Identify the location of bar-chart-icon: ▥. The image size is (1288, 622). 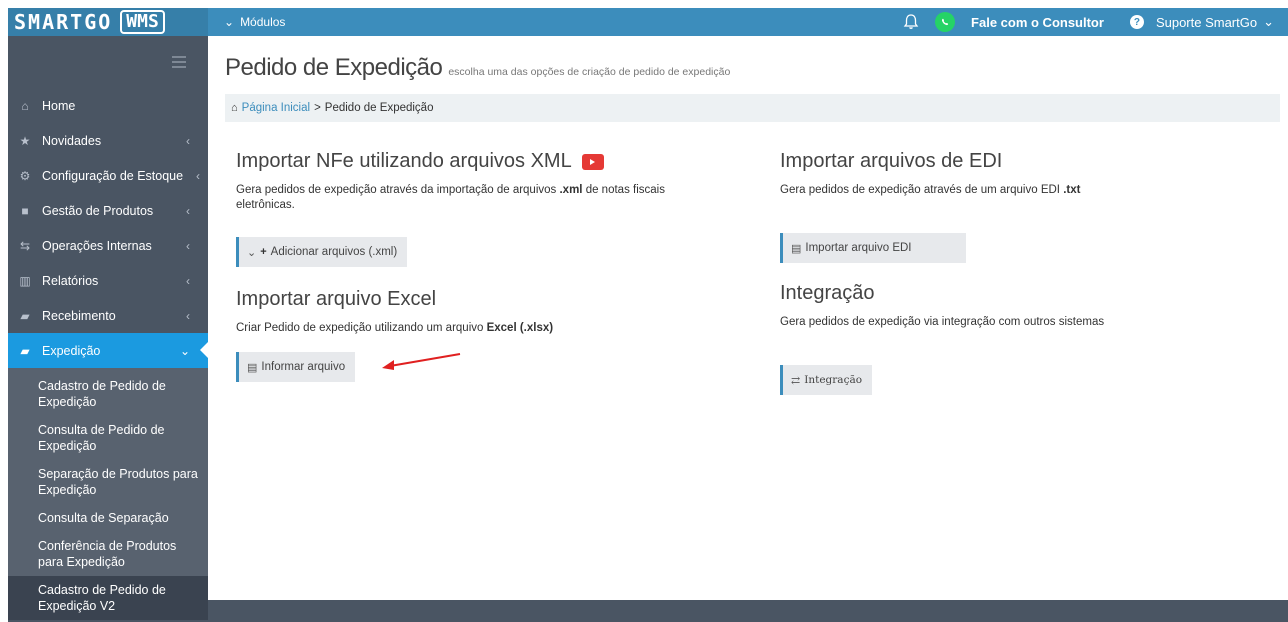
(25, 280).